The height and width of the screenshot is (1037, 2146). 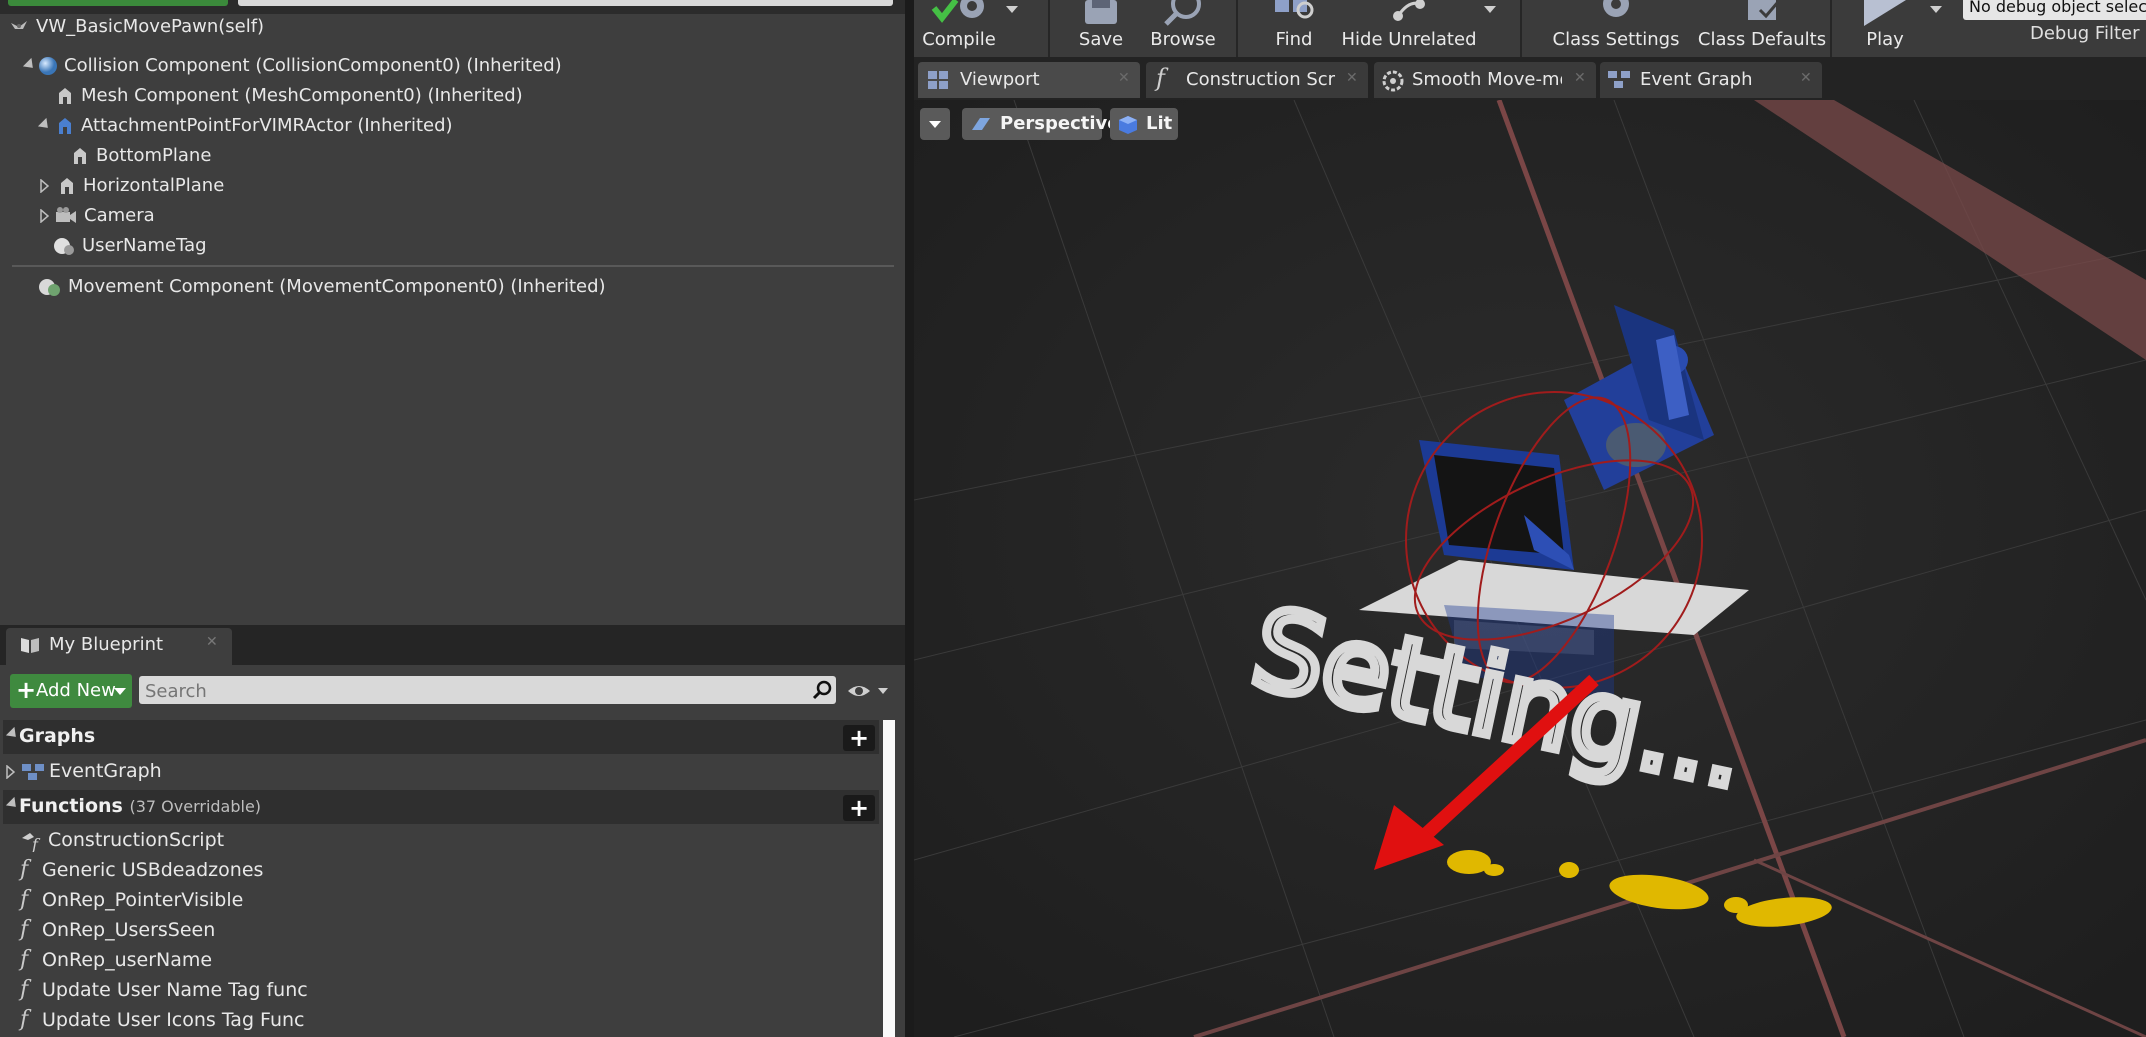 I want to click on tree-item-label: HorizontalPlane, so click(x=154, y=185).